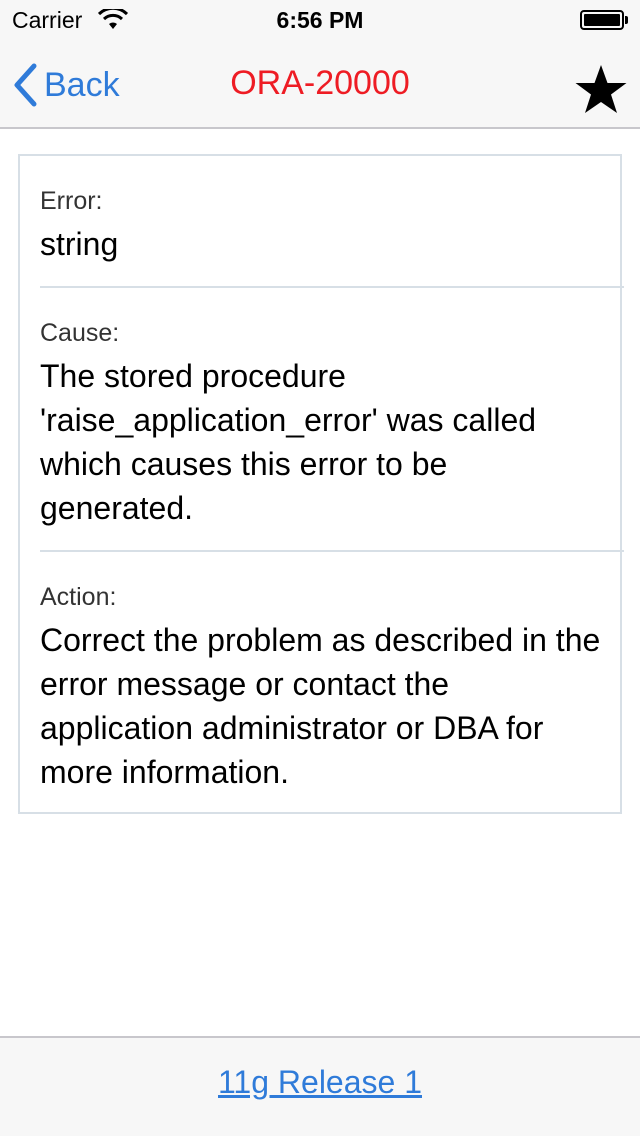  What do you see at coordinates (604, 20) in the screenshot?
I see `battery-icon` at bounding box center [604, 20].